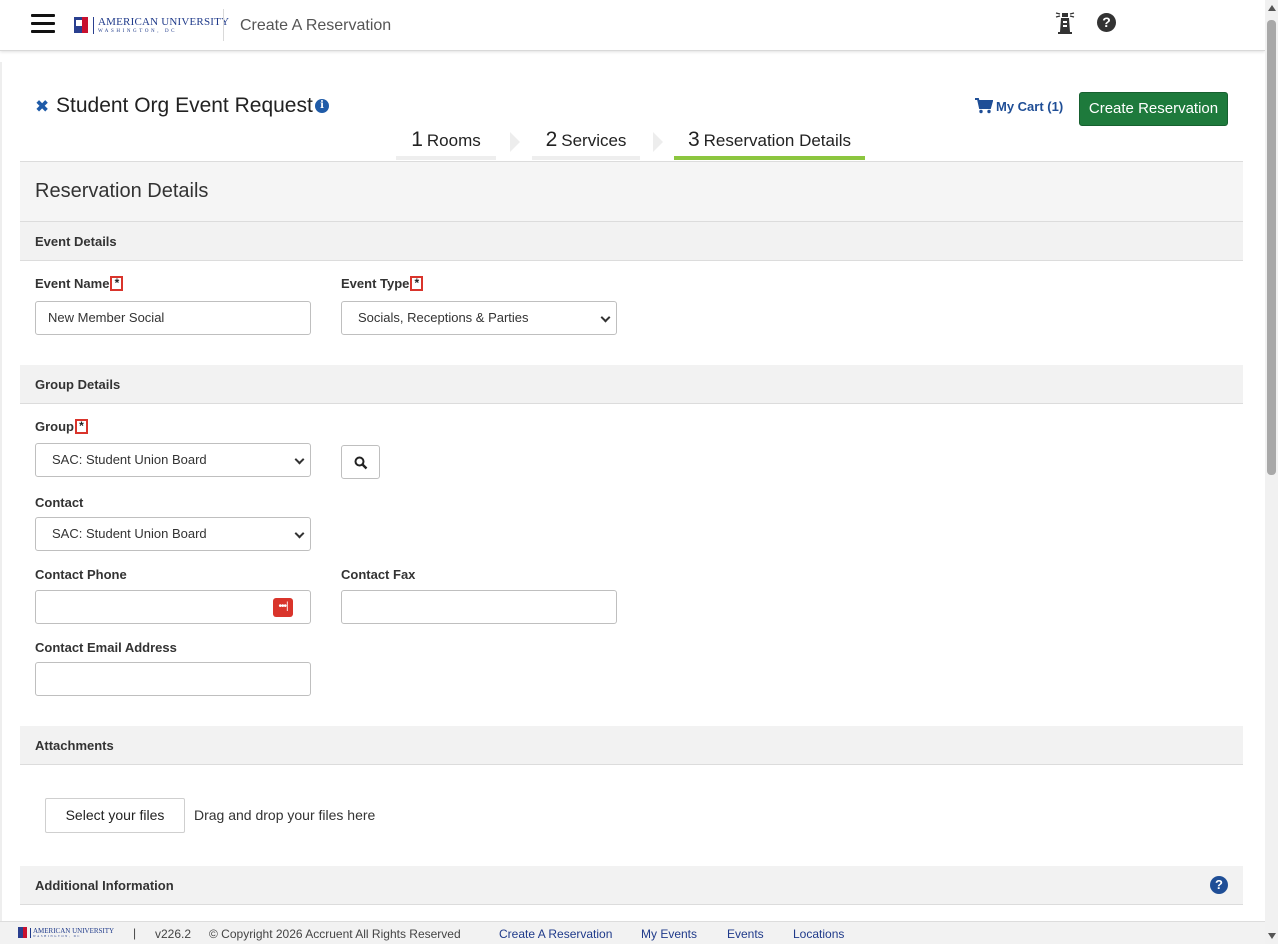 The image size is (1278, 944). I want to click on section-title: Additional Information, so click(104, 885).